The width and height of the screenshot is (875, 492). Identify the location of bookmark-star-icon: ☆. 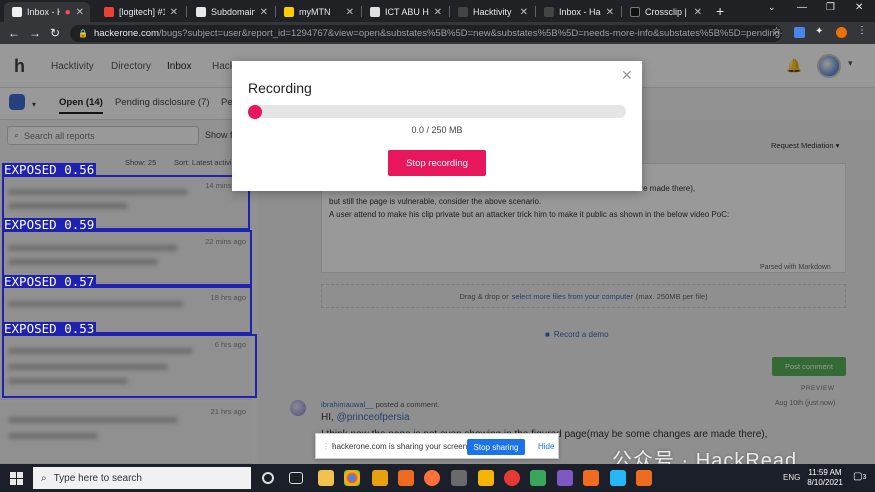
(777, 31).